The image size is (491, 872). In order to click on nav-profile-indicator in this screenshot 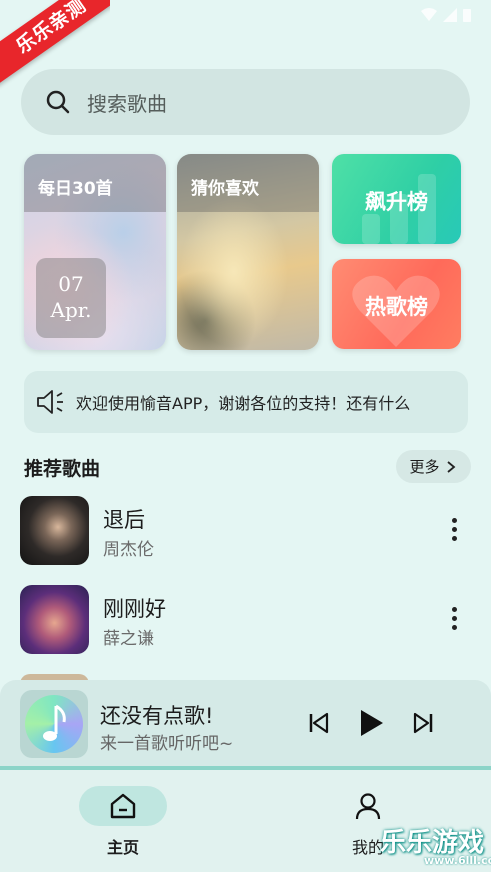, I will do `click(368, 806)`.